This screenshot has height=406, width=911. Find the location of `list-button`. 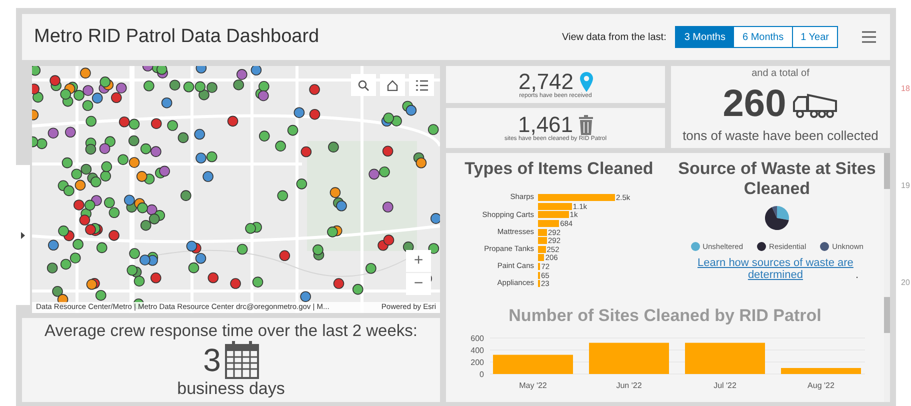

list-button is located at coordinates (421, 85).